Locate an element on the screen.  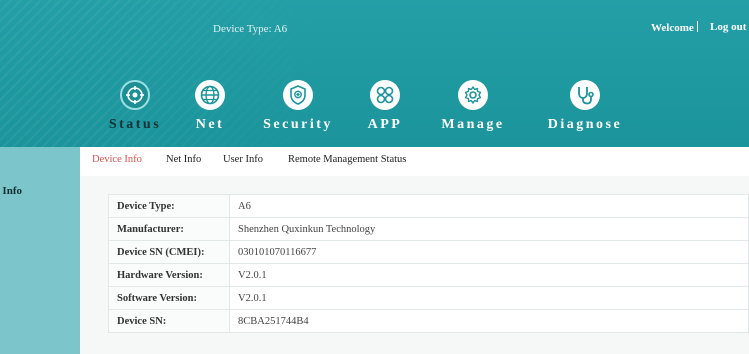
stethoscope-icon is located at coordinates (585, 95).